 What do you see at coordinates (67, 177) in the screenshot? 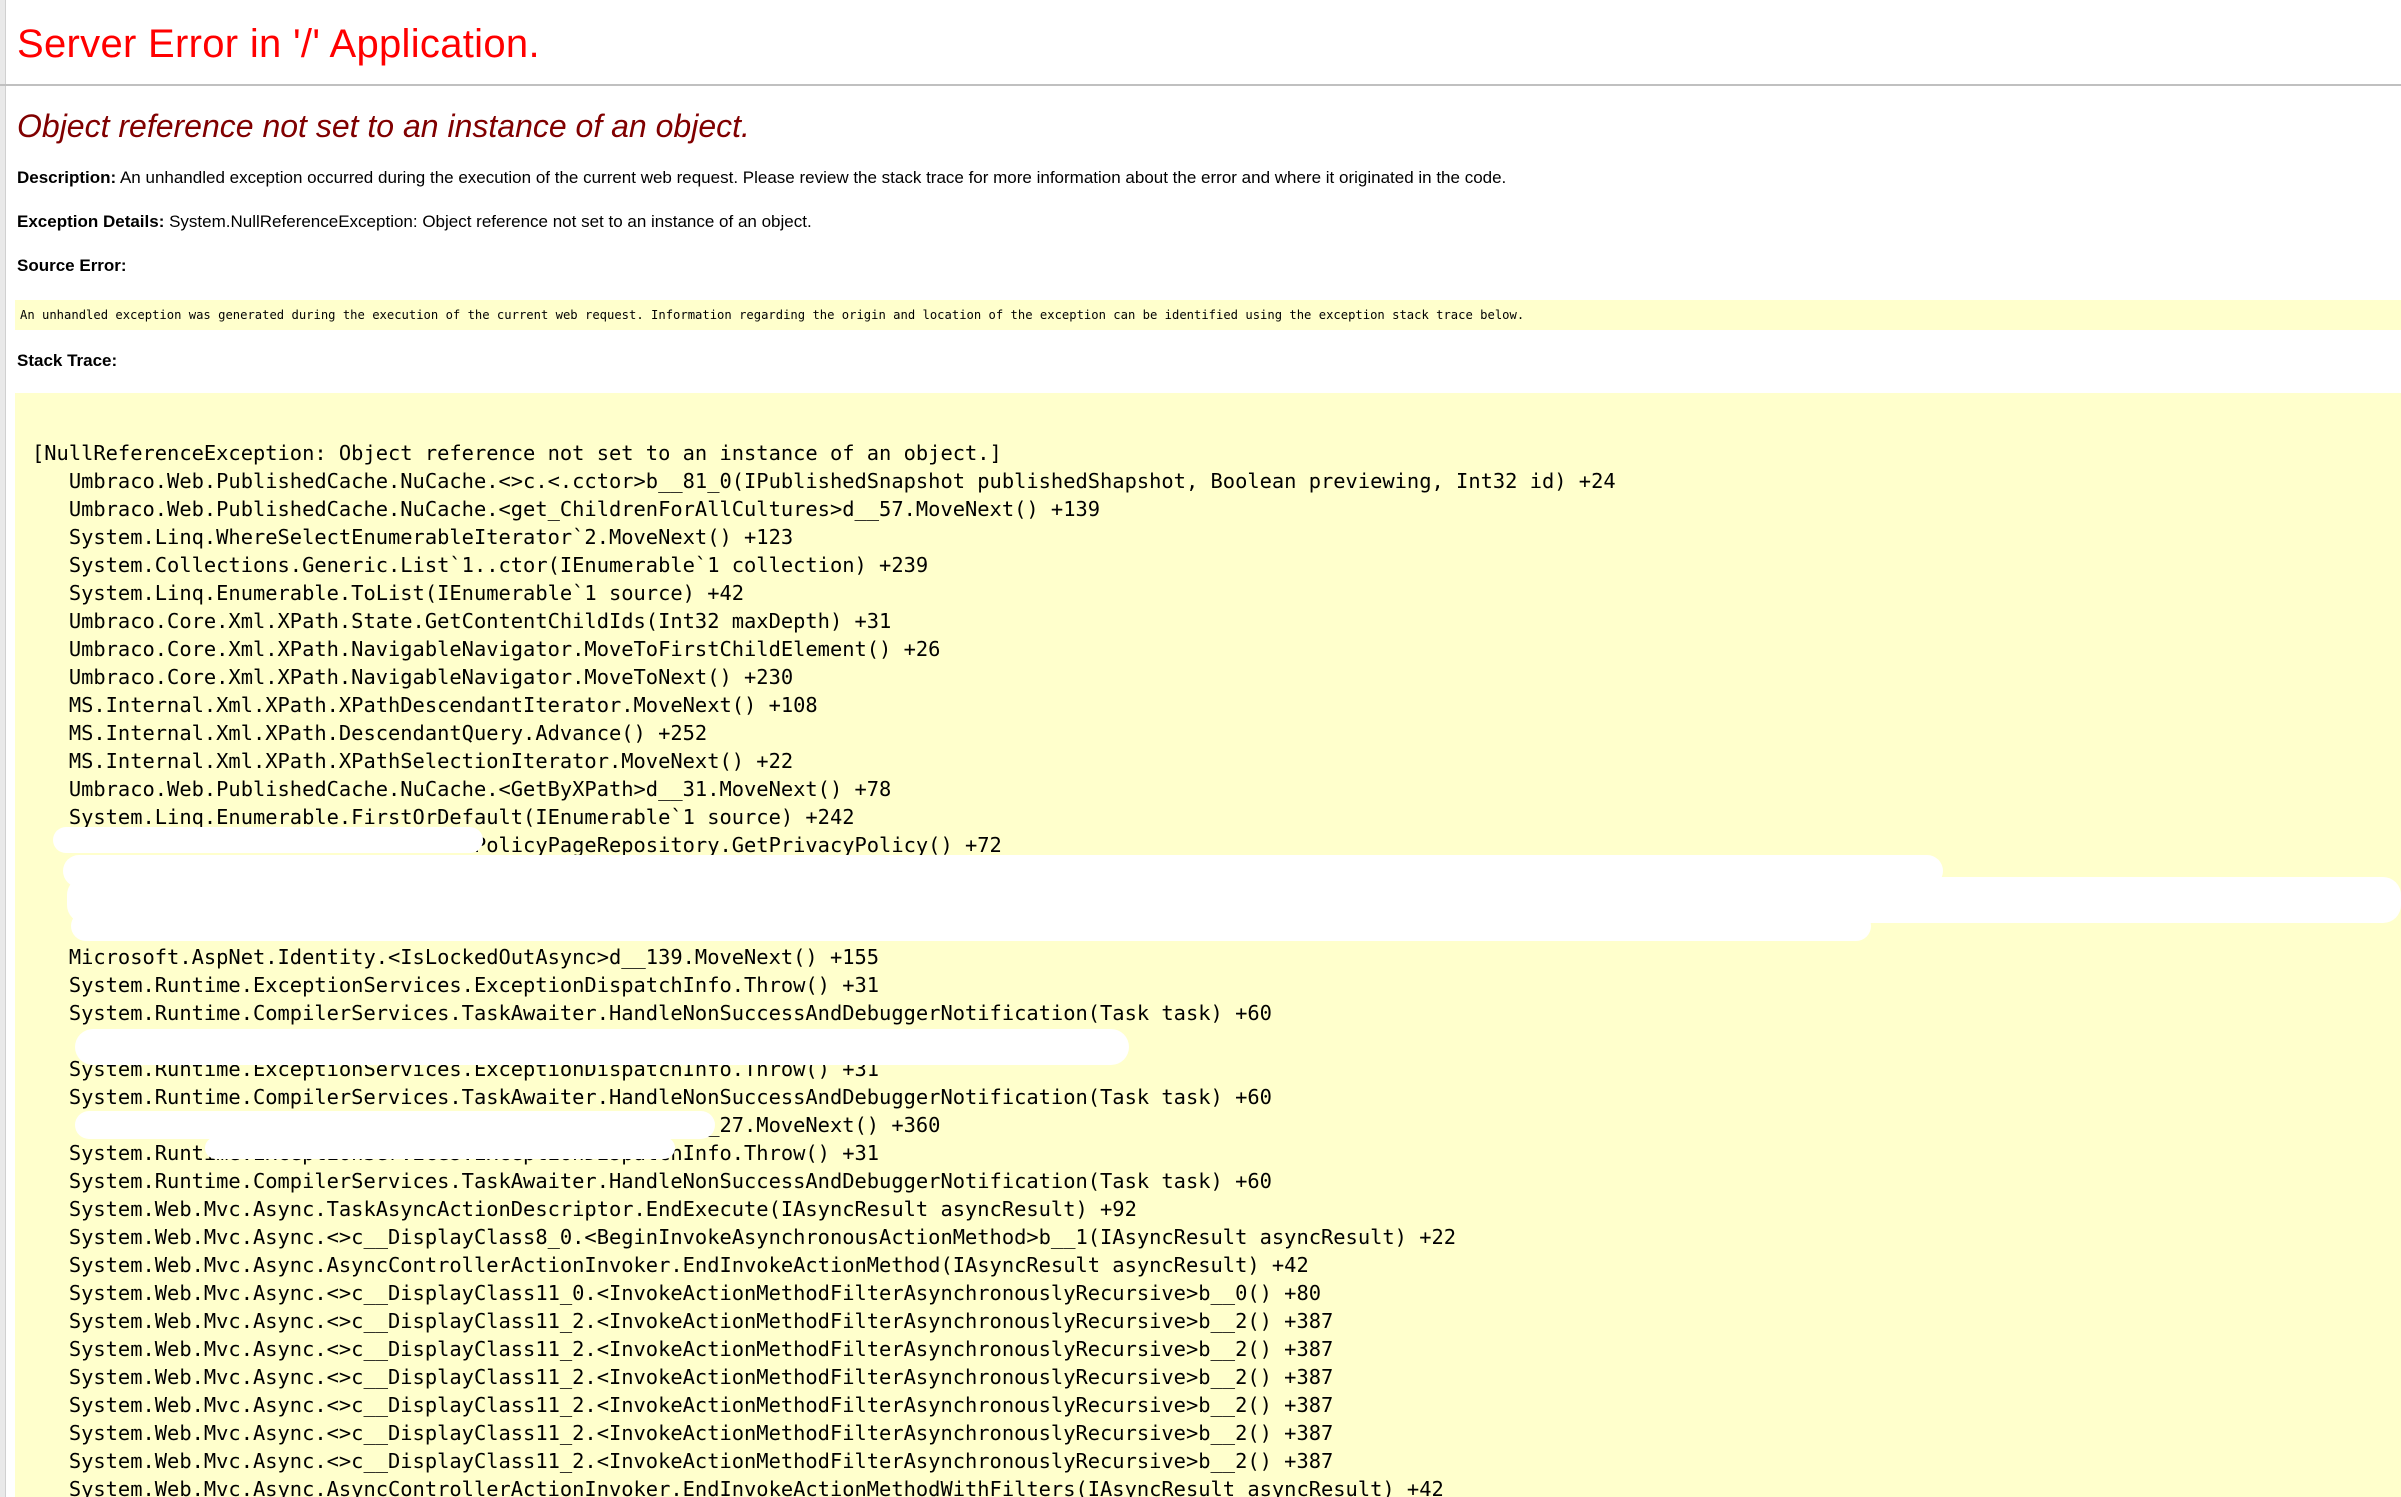
I see `description-label: Description:` at bounding box center [67, 177].